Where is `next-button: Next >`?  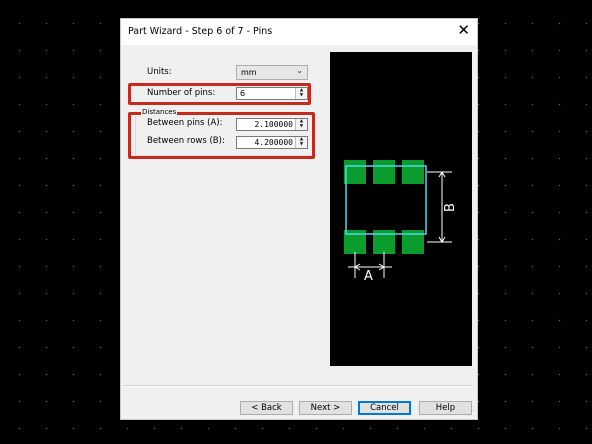 next-button: Next > is located at coordinates (325, 408).